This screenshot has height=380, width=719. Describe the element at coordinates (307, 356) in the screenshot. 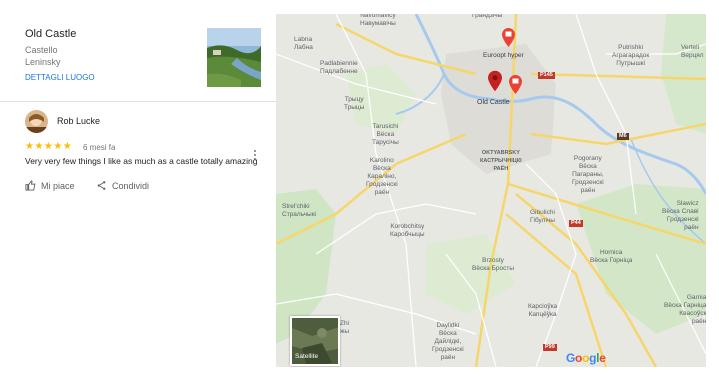

I see `satellite-label: Satellite` at that location.